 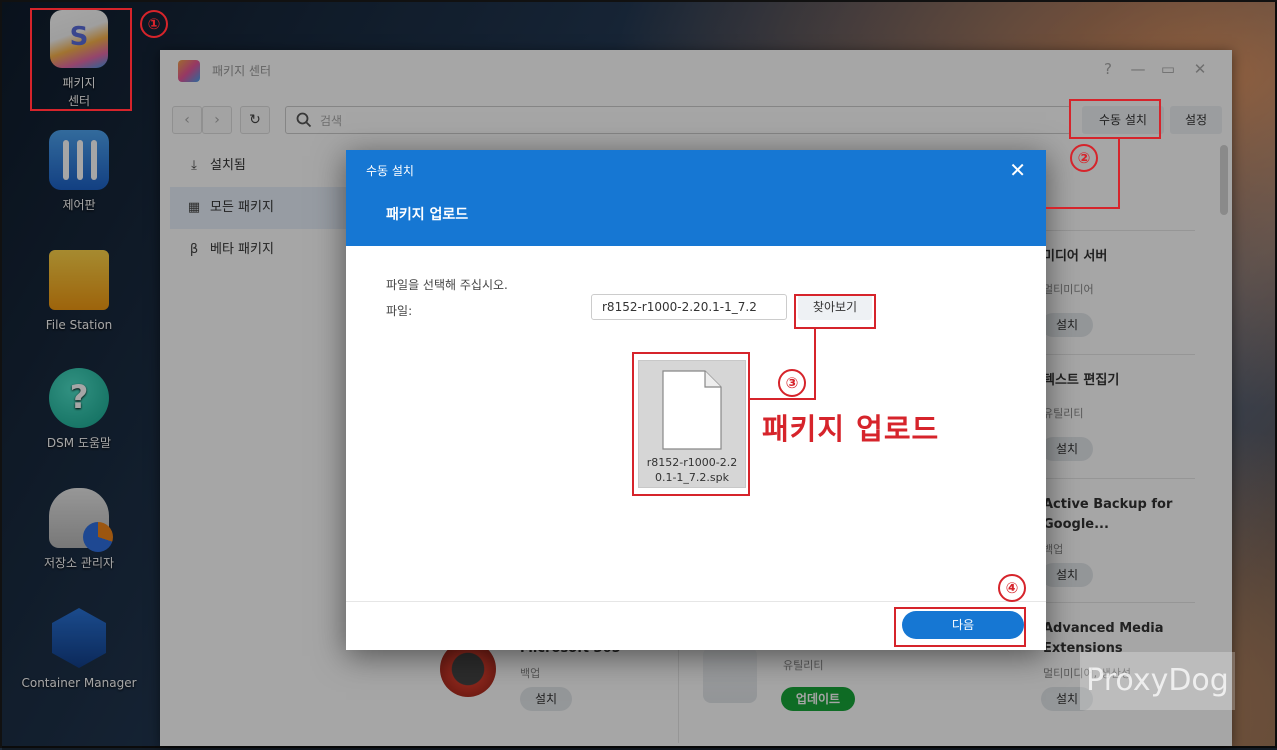 What do you see at coordinates (399, 311) in the screenshot?
I see `file-label: 파일:` at bounding box center [399, 311].